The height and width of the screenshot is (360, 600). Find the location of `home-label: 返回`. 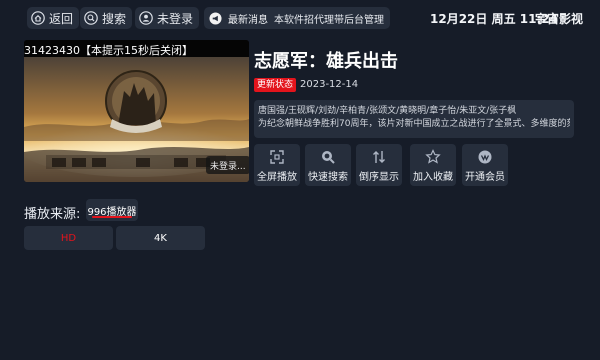

home-label: 返回 is located at coordinates (61, 18).